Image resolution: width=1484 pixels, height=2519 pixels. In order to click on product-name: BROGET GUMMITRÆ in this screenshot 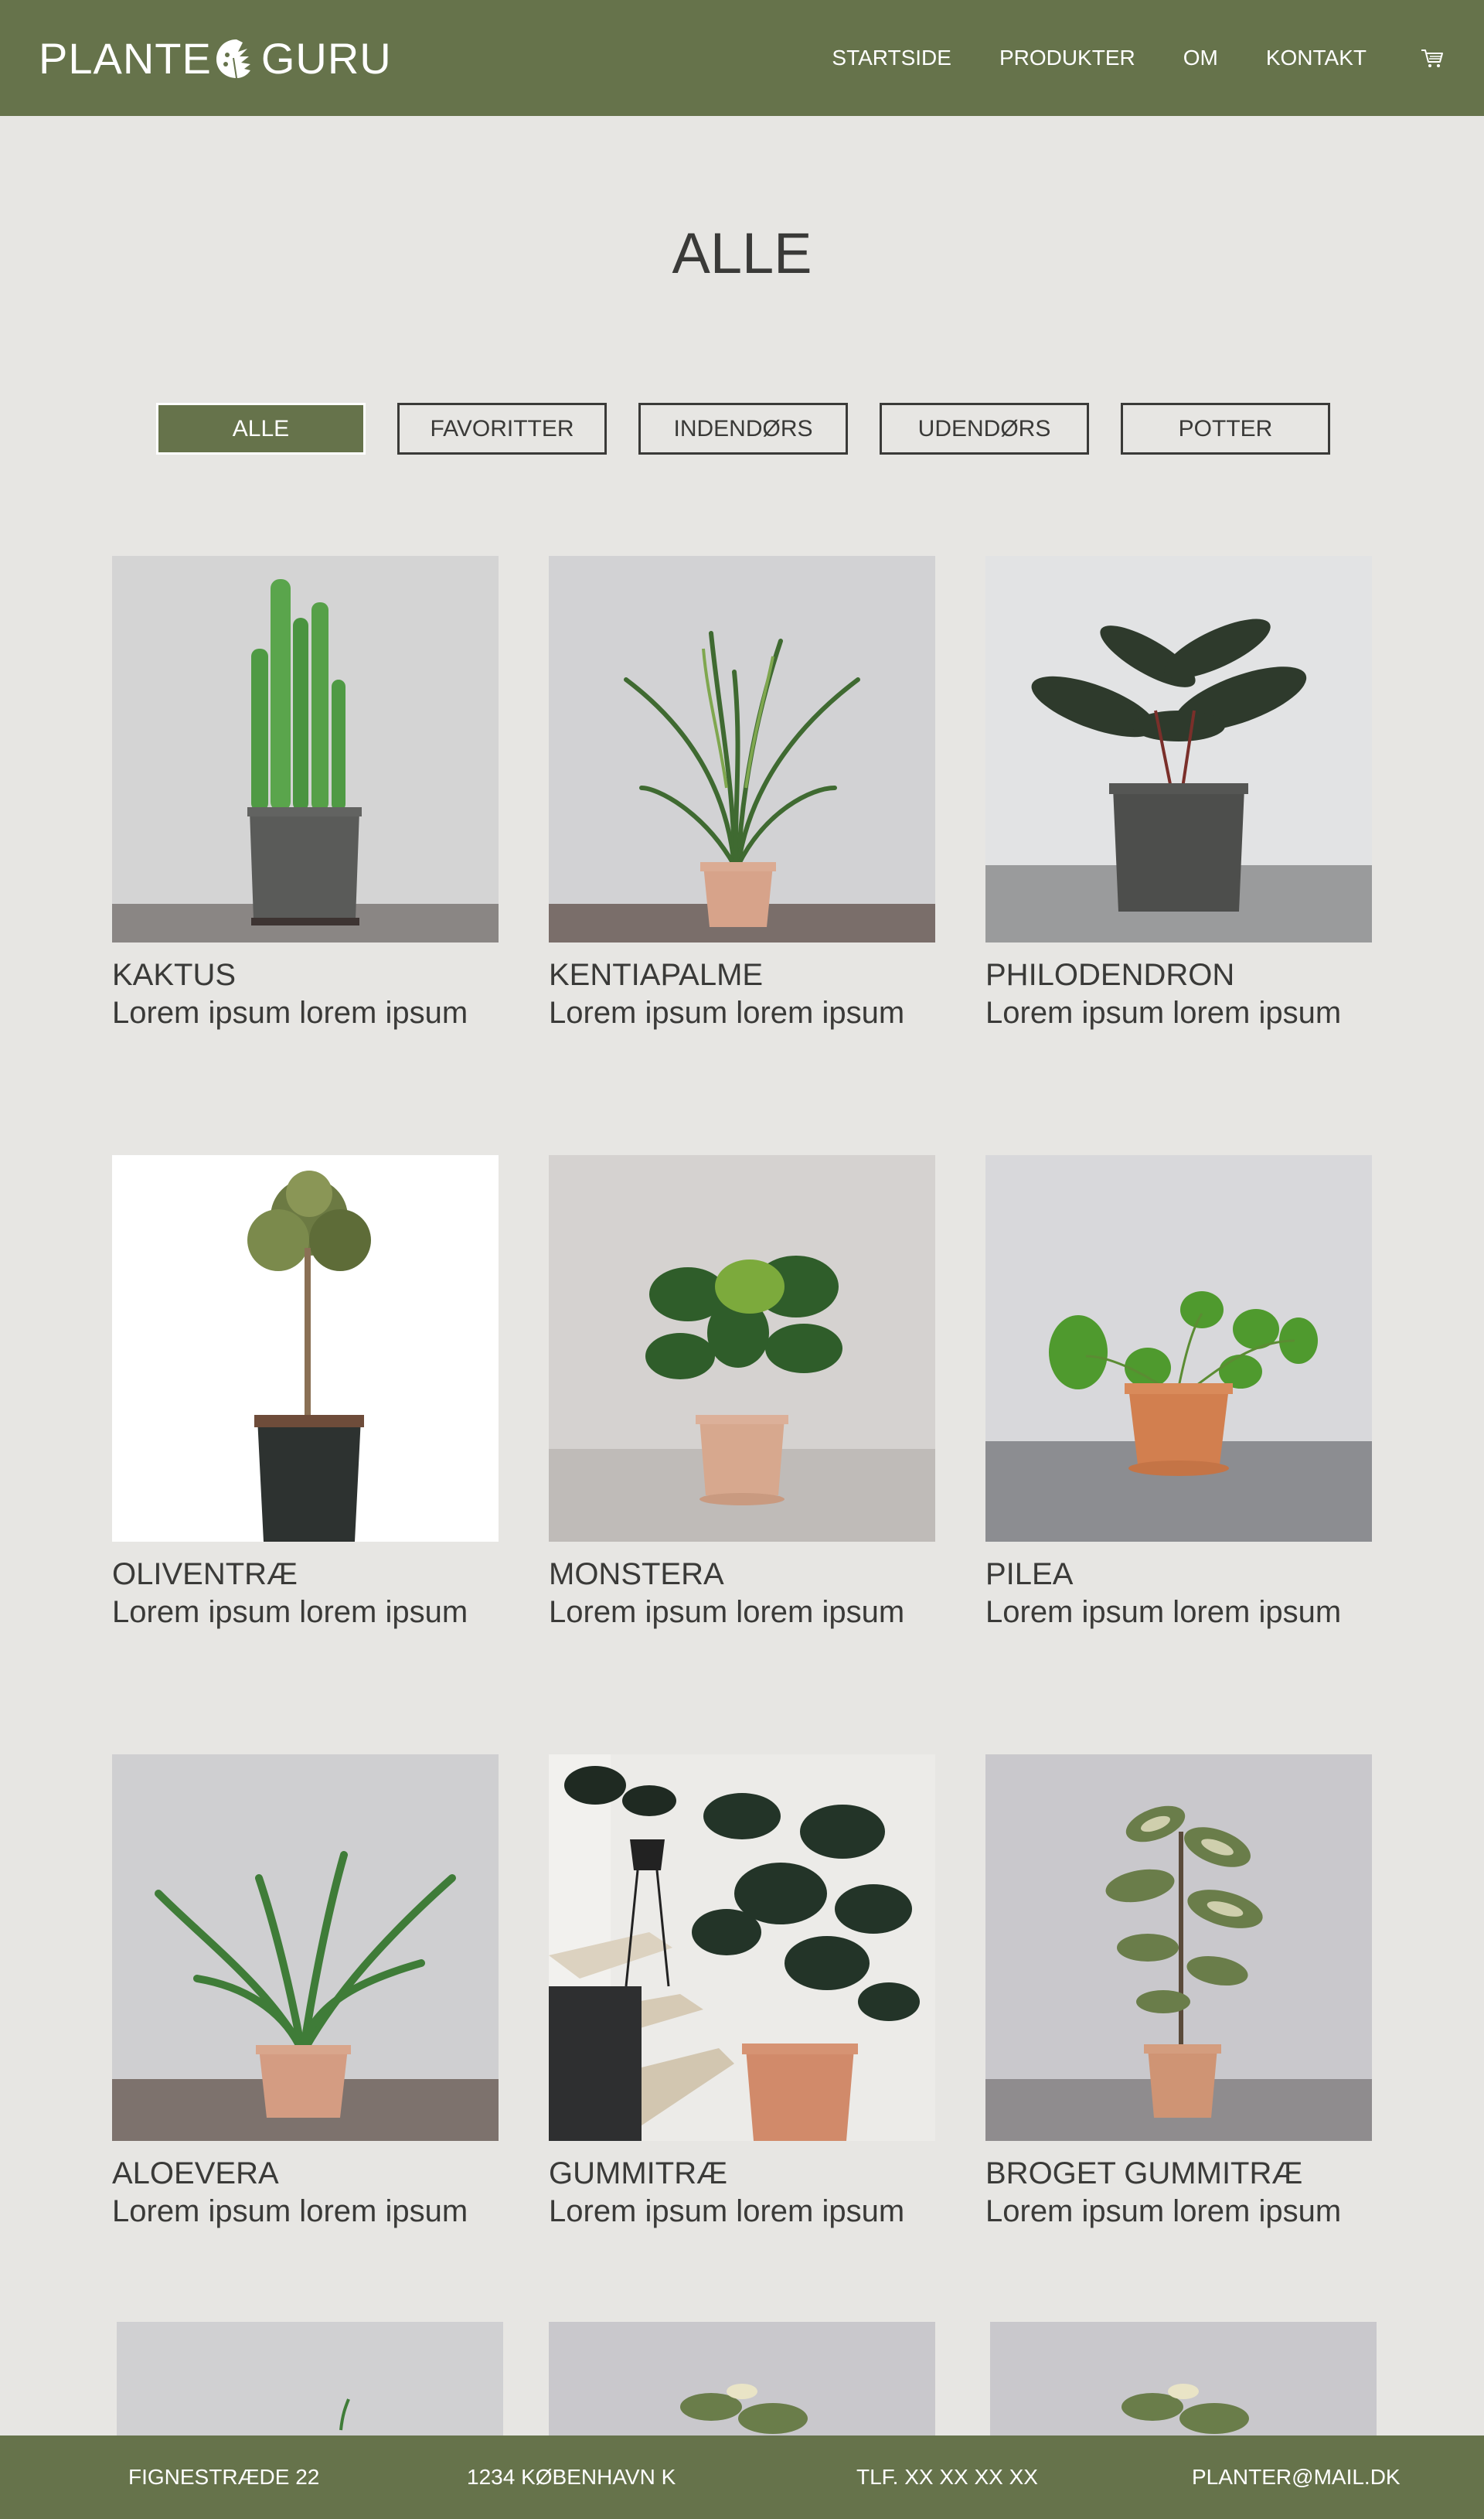, I will do `click(1144, 2173)`.